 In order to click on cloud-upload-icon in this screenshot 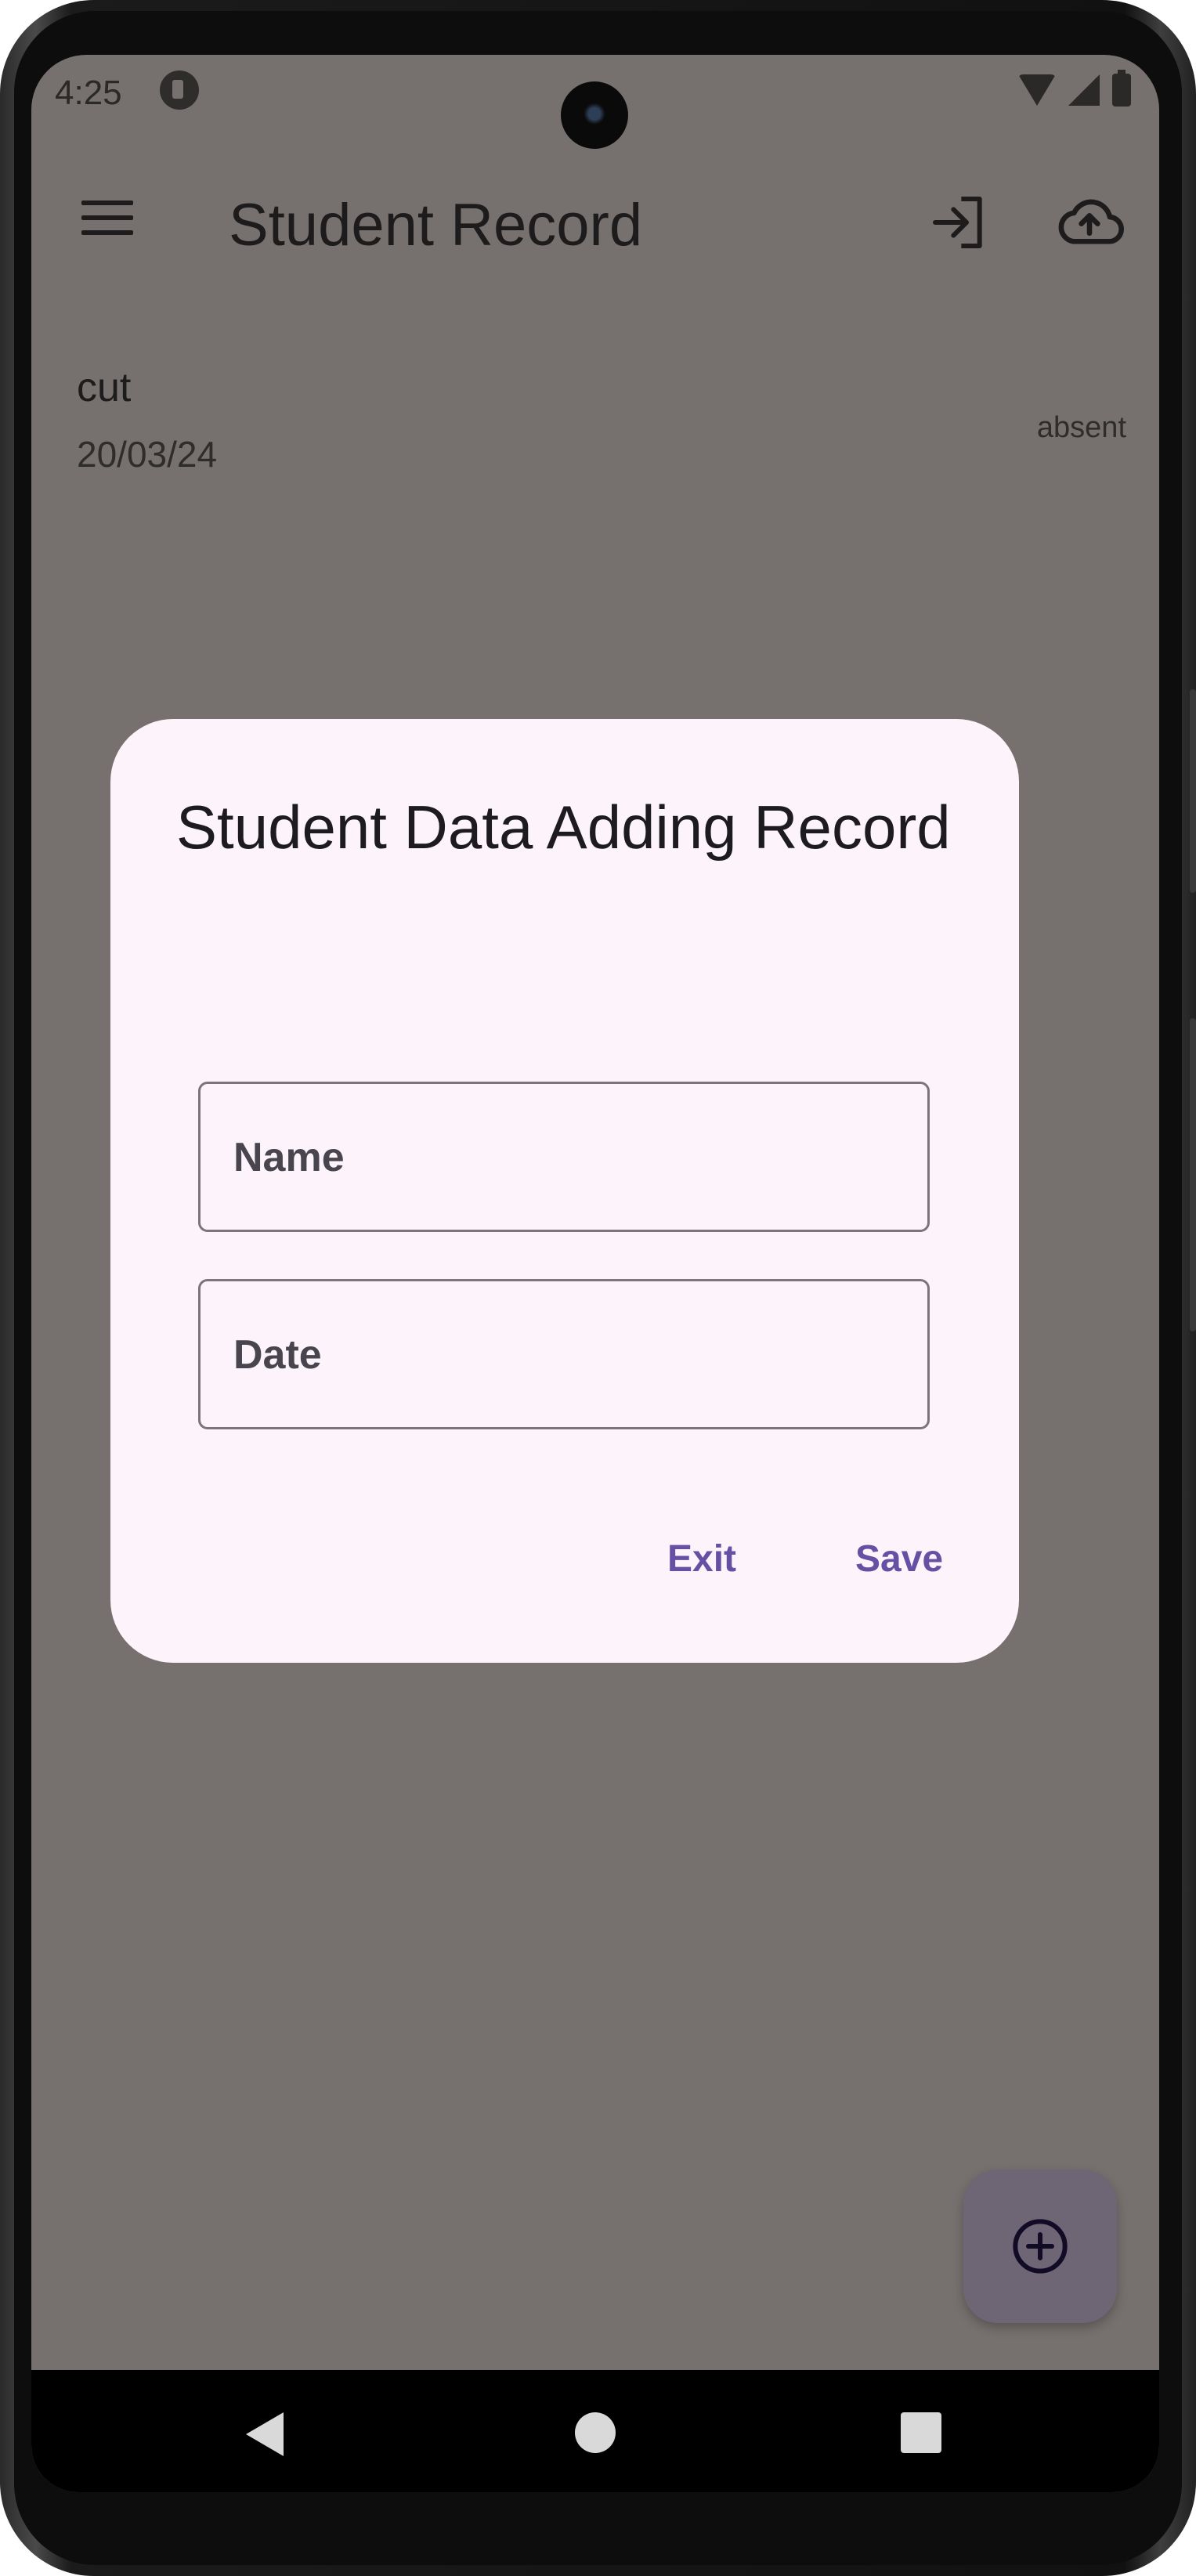, I will do `click(1089, 222)`.